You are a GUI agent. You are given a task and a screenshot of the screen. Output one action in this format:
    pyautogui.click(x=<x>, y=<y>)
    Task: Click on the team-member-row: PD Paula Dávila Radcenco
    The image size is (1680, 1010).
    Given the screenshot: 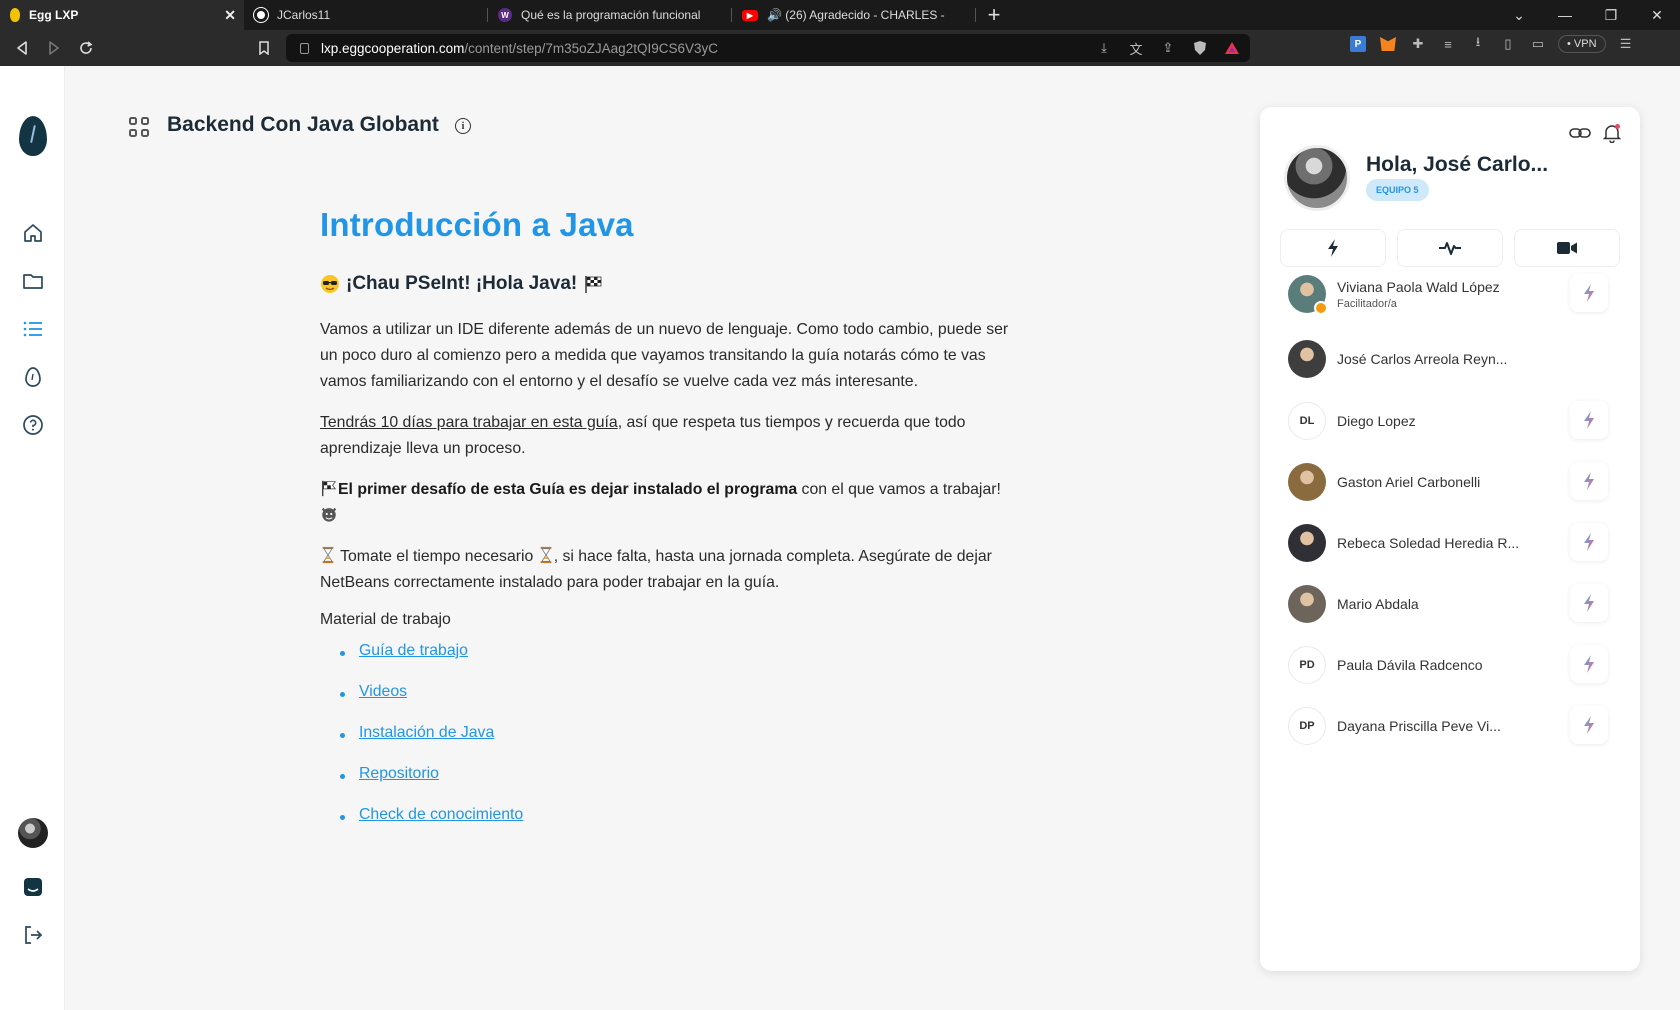 What is the action you would take?
    pyautogui.click(x=1458, y=665)
    